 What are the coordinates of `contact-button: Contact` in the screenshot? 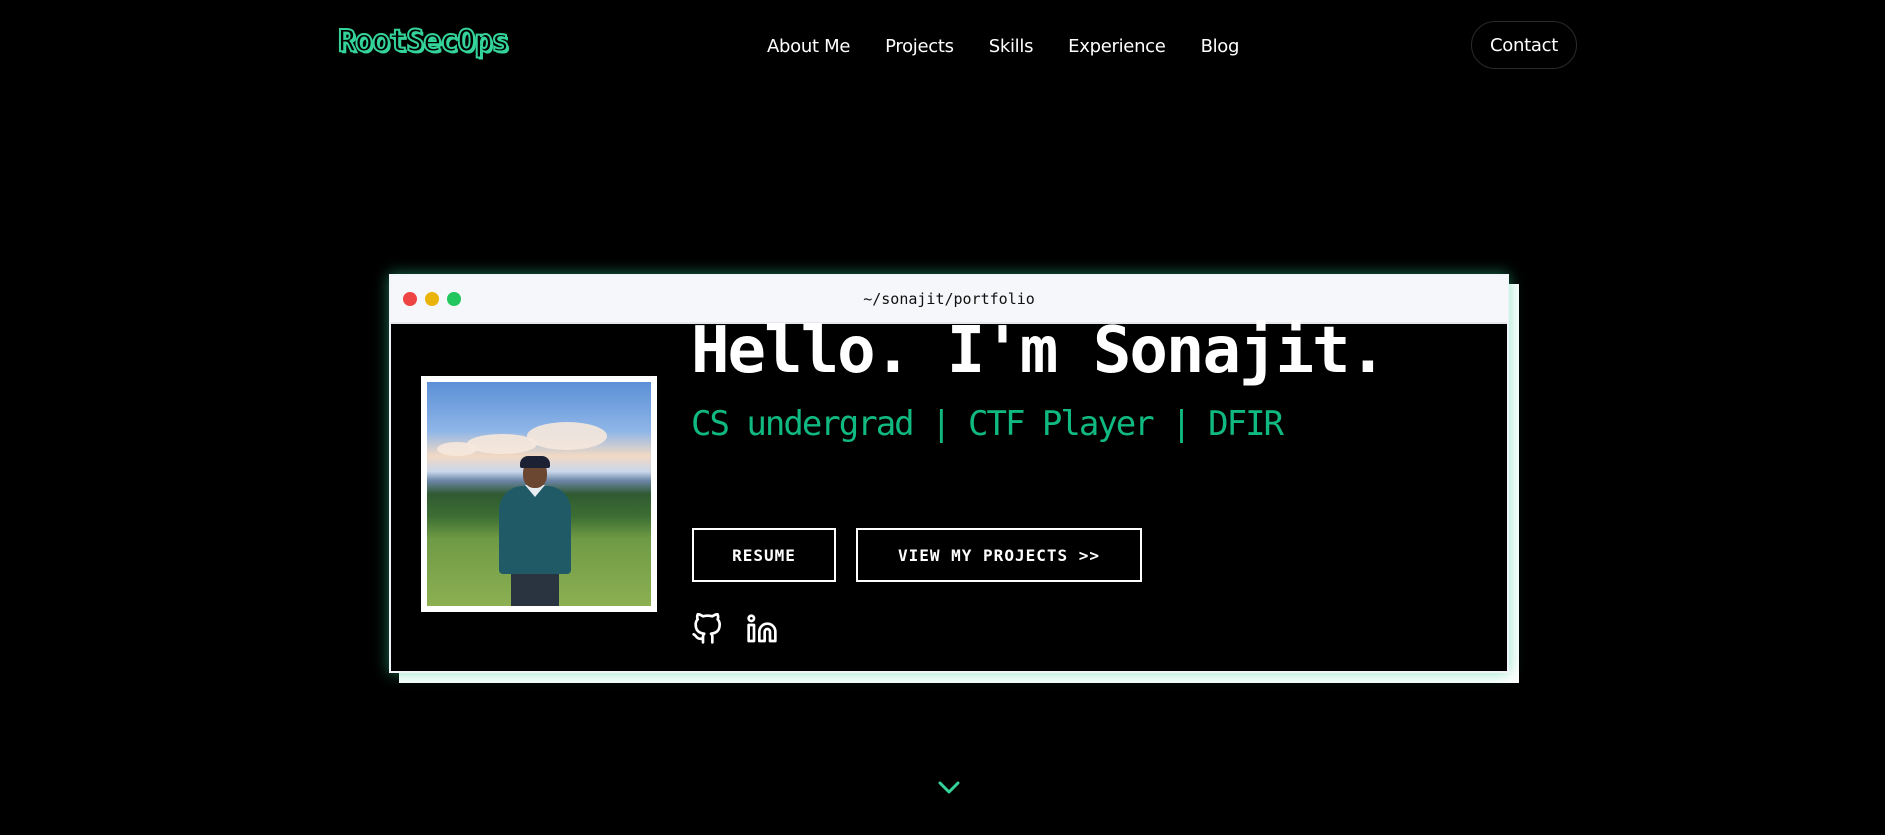 It's located at (1524, 45).